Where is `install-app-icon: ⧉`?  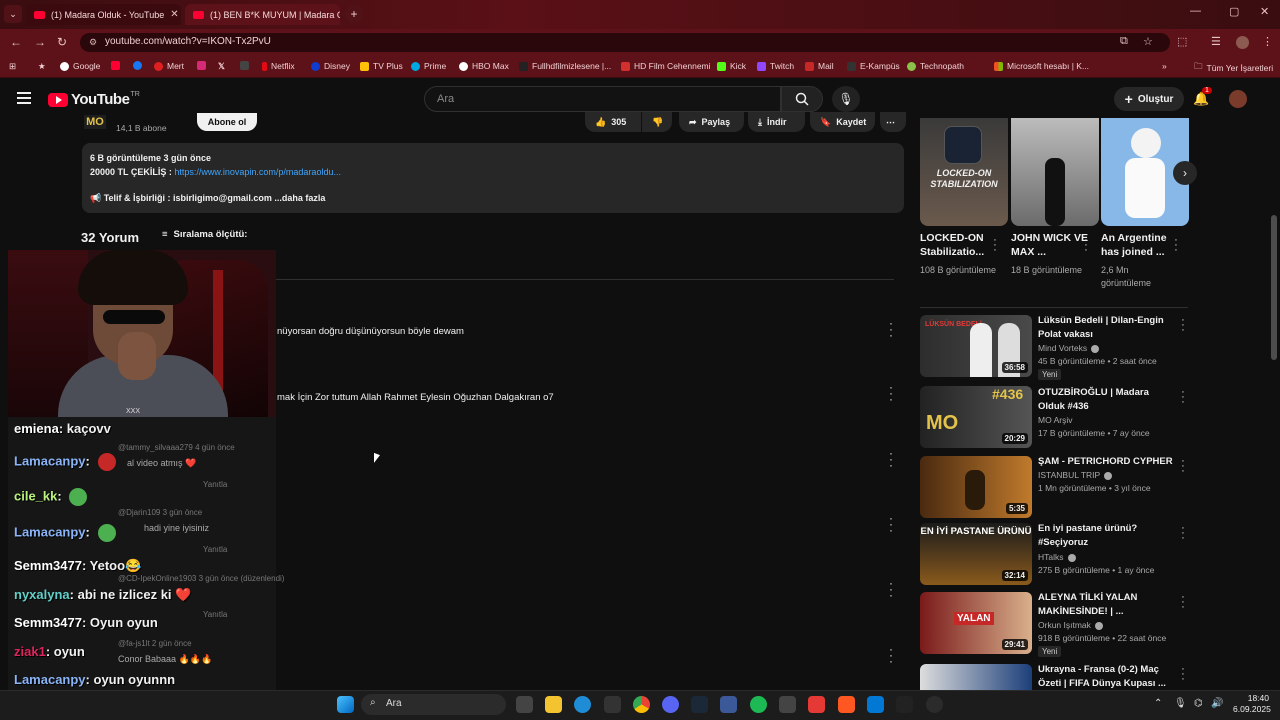 install-app-icon: ⧉ is located at coordinates (1124, 41).